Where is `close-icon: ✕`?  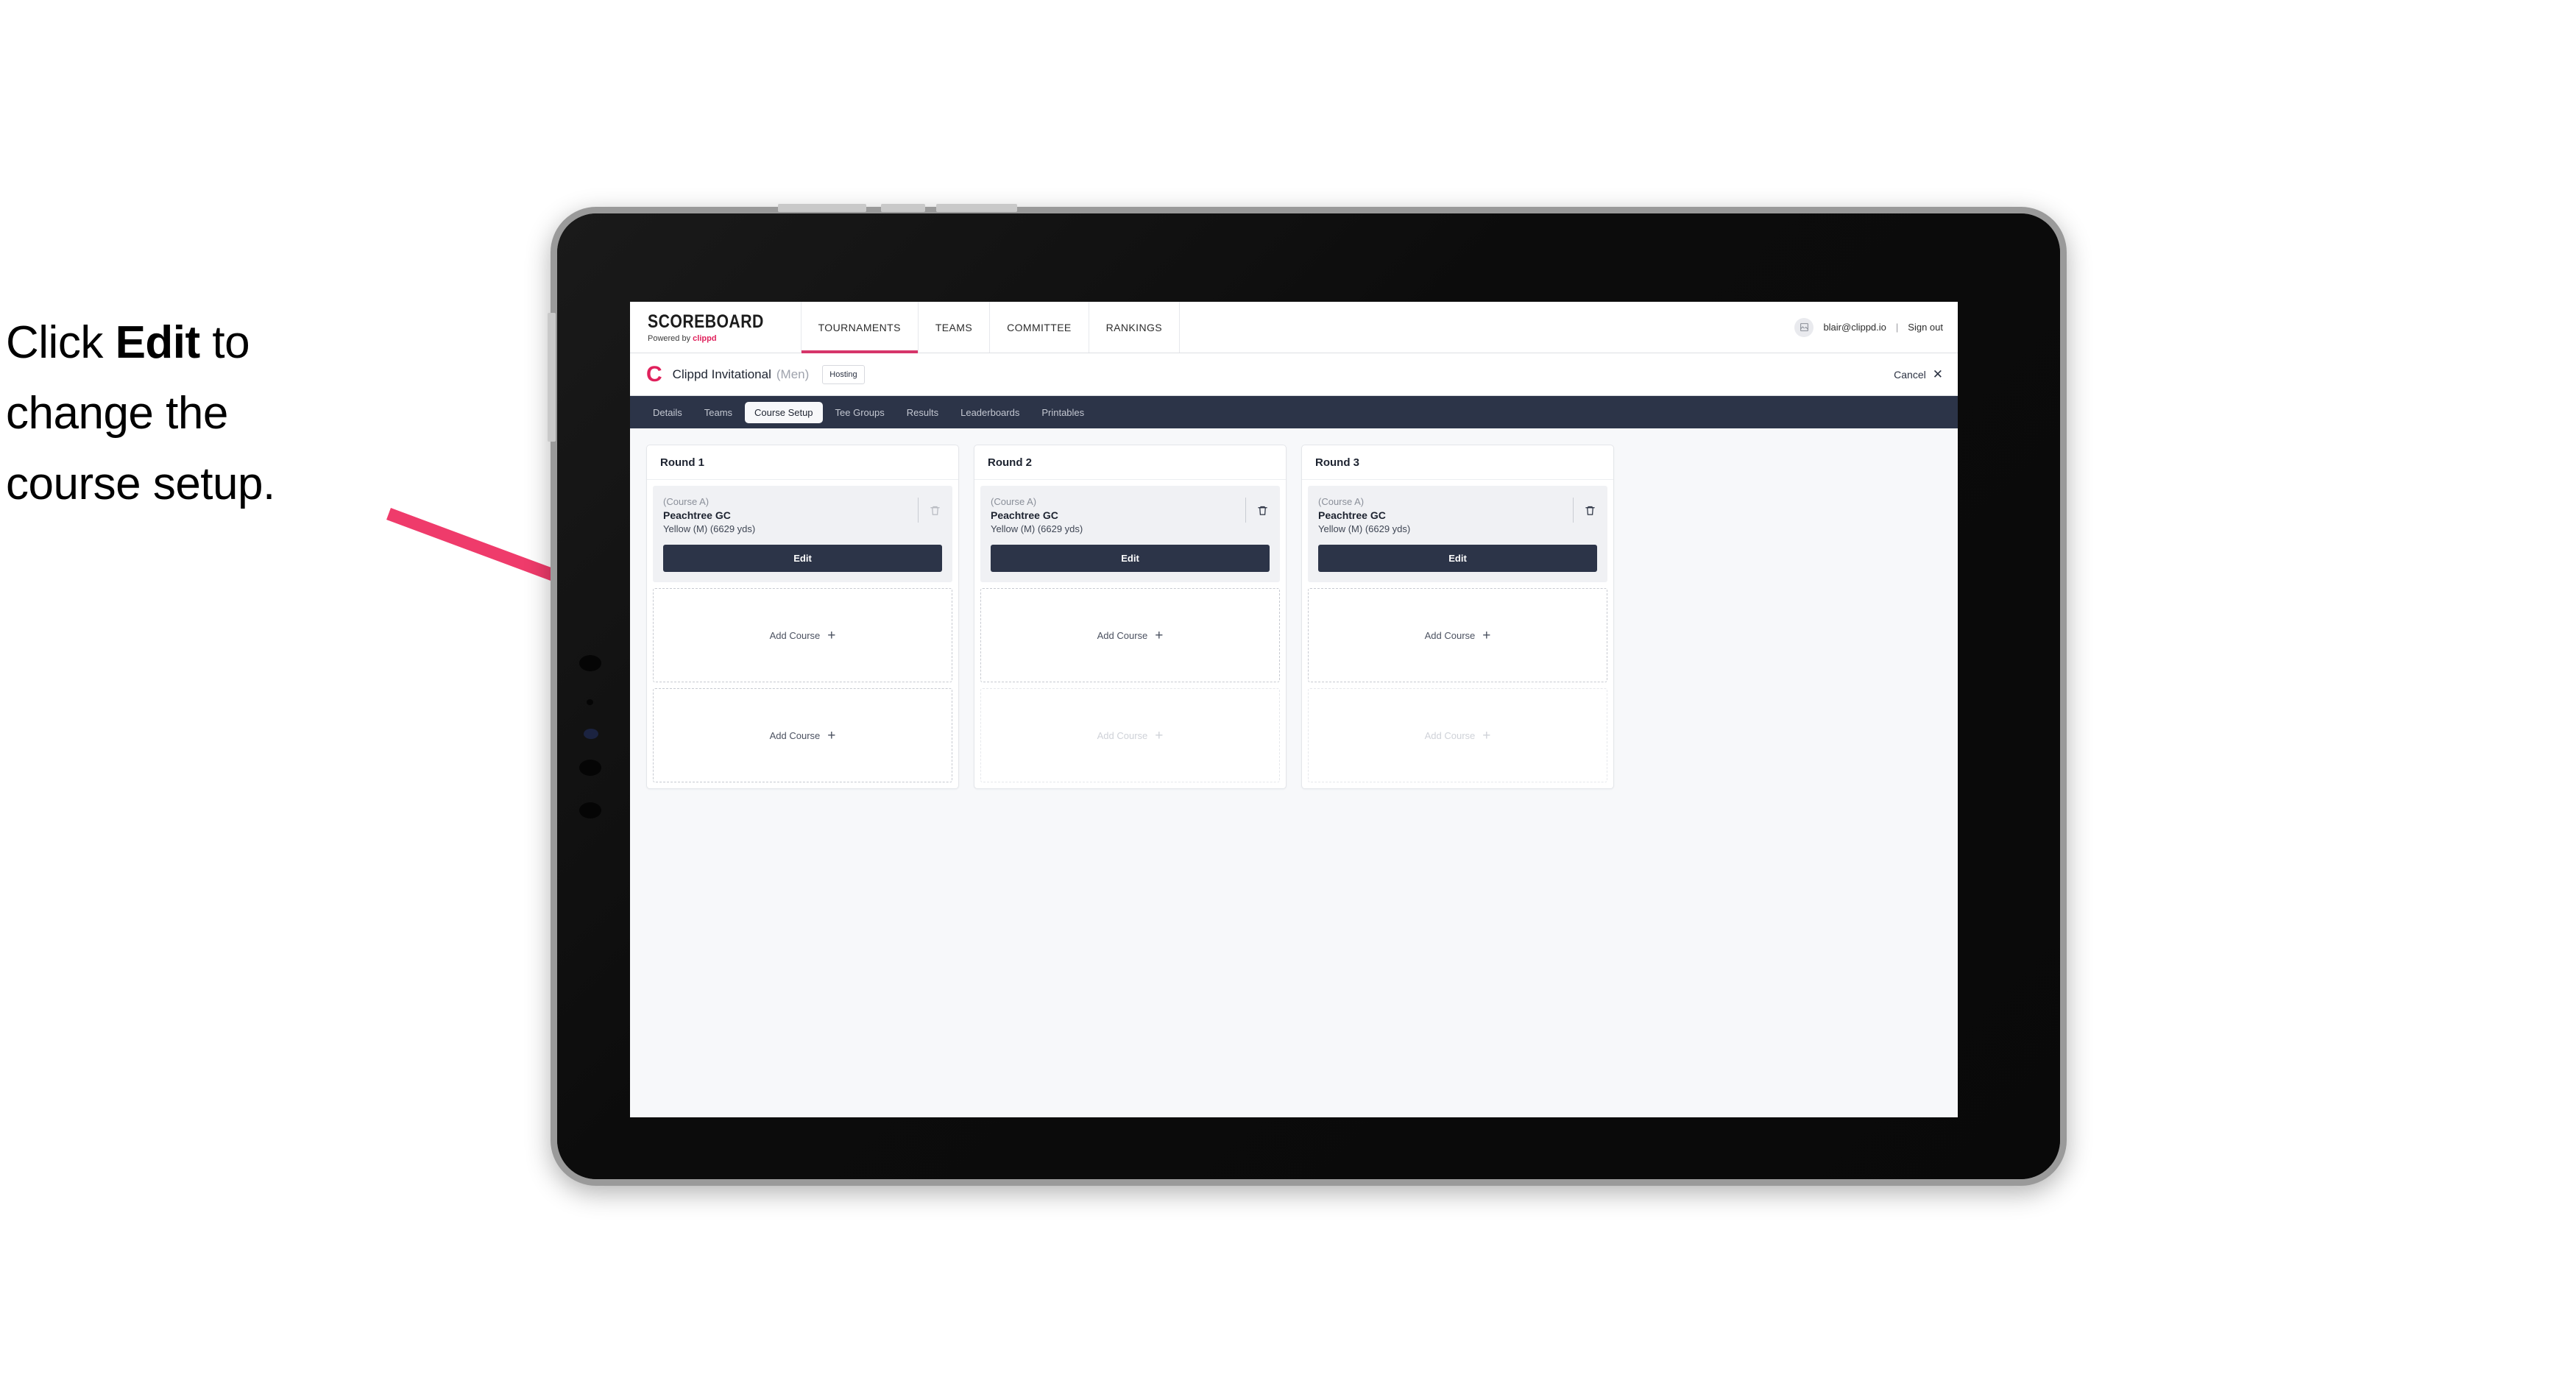 close-icon: ✕ is located at coordinates (1937, 374).